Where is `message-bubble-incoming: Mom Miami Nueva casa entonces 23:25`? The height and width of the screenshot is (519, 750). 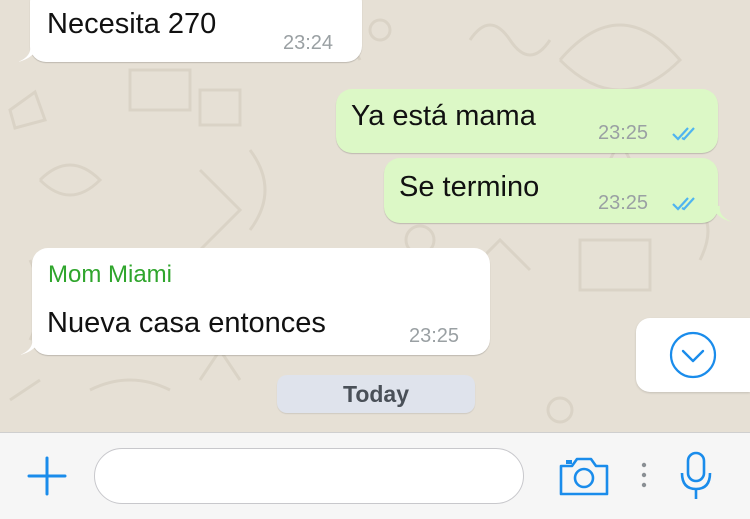 message-bubble-incoming: Mom Miami Nueva casa entonces 23:25 is located at coordinates (261, 301).